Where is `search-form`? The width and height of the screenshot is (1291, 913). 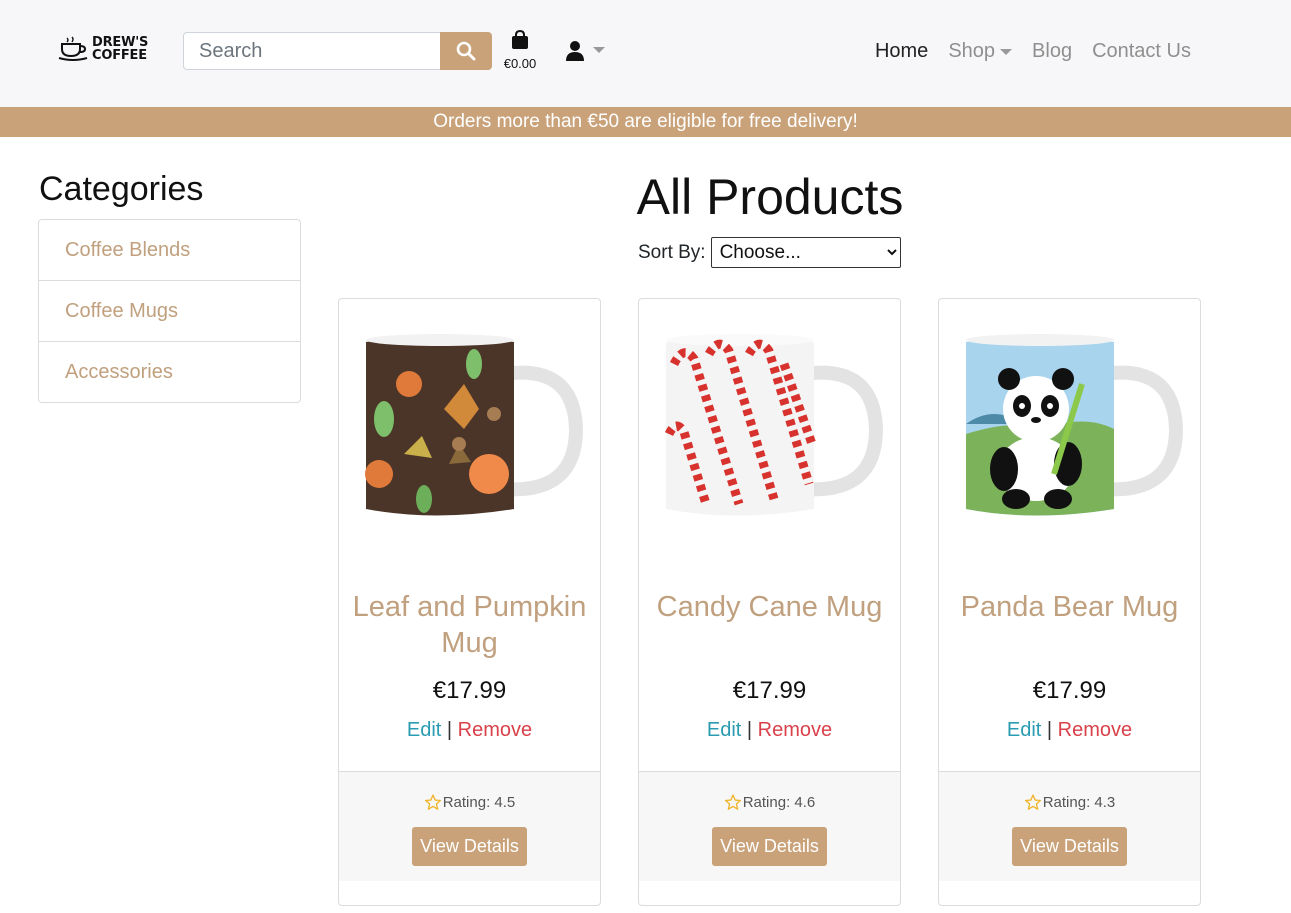 search-form is located at coordinates (337, 51).